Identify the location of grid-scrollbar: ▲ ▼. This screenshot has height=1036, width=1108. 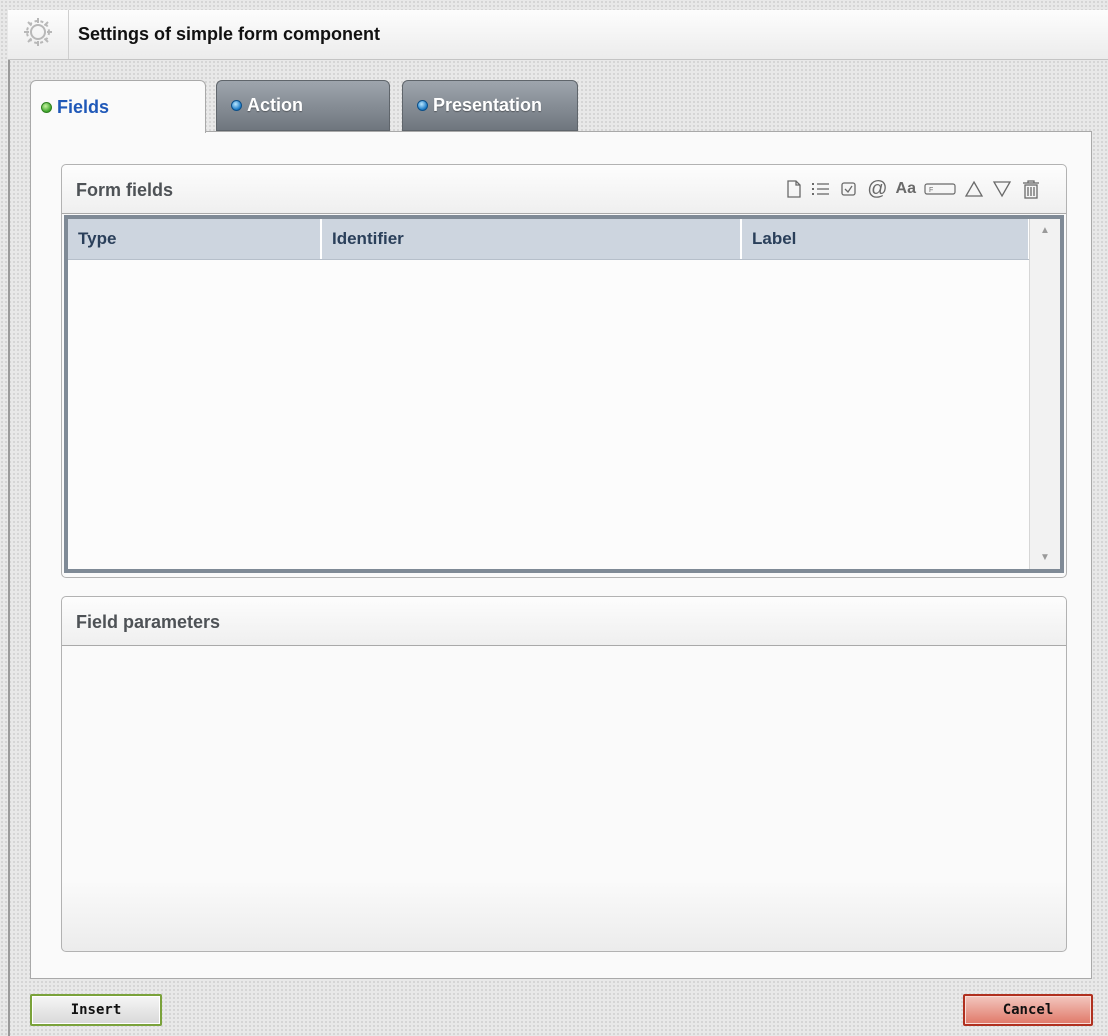
(1044, 394).